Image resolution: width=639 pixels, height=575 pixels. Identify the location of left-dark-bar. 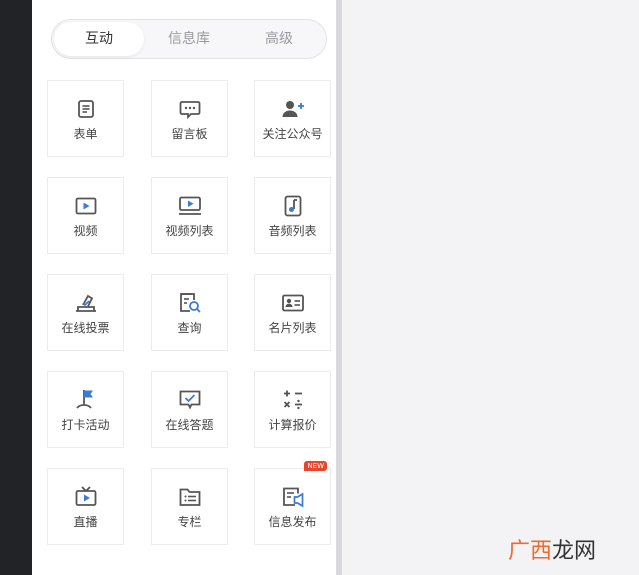
(16, 287).